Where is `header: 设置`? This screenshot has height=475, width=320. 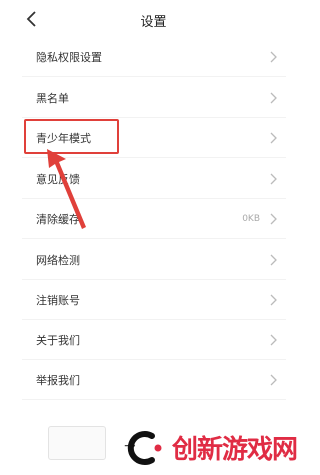
header: 设置 is located at coordinates (153, 20).